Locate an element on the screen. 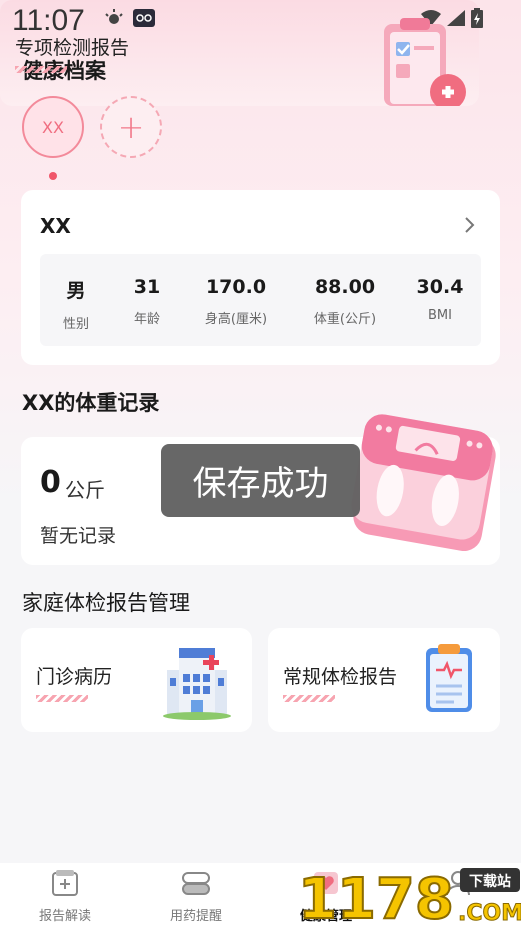 This screenshot has width=521, height=926. reports-section-title: 家庭体检报告管理 is located at coordinates (106, 603).